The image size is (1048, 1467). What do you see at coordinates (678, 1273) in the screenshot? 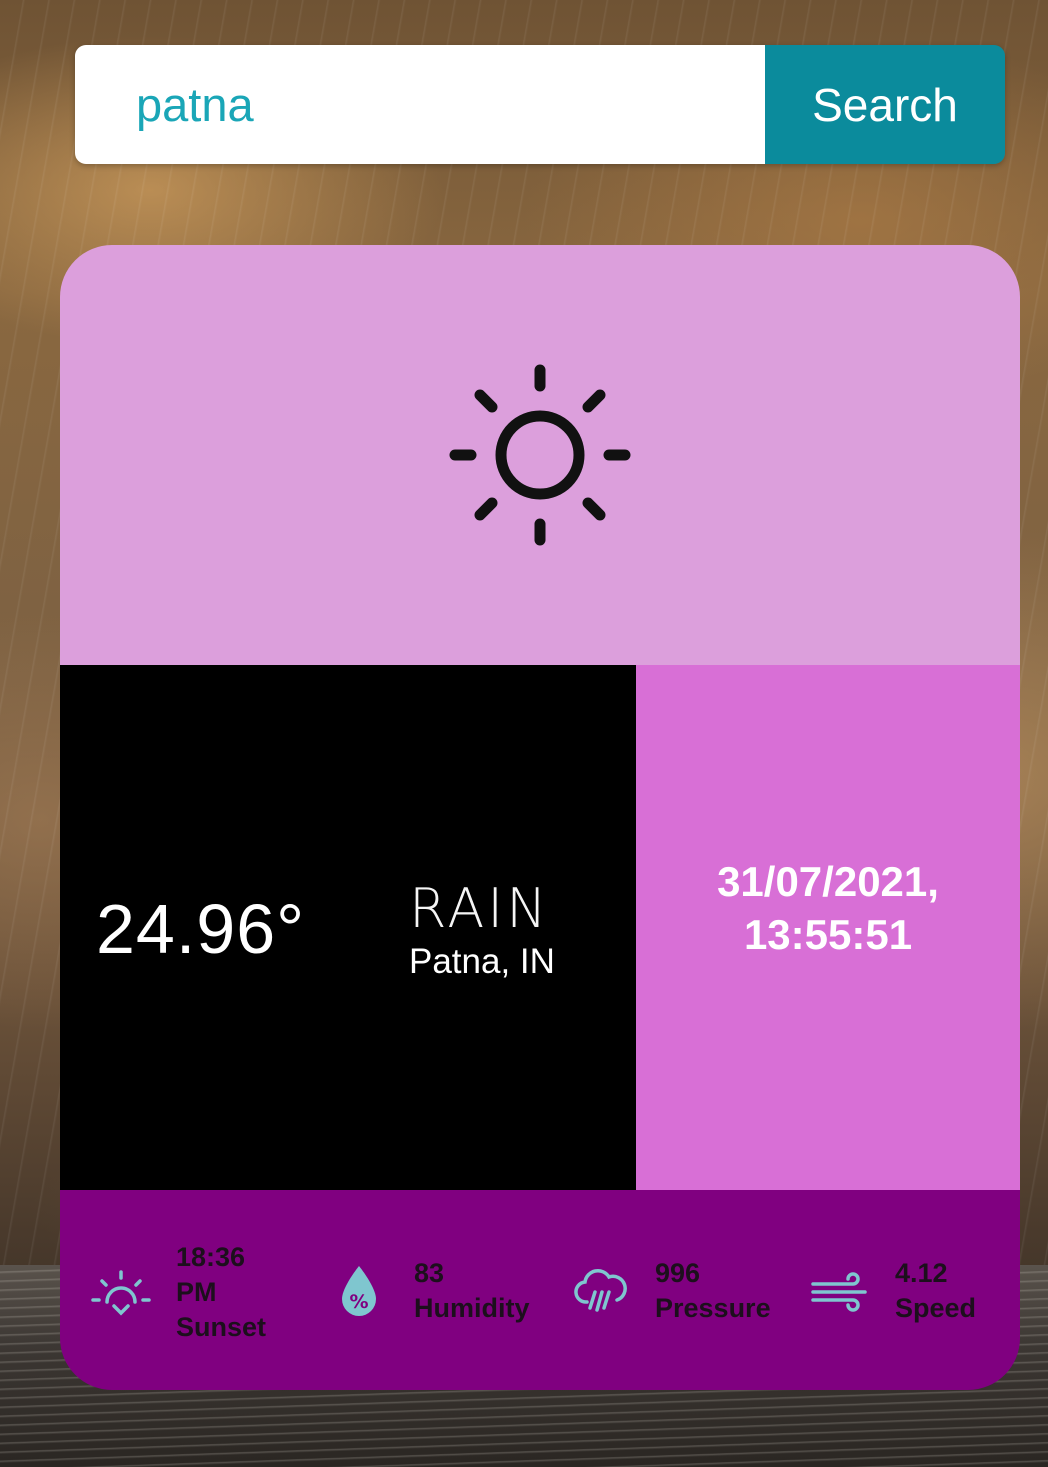
I see `pressure-value: 996` at bounding box center [678, 1273].